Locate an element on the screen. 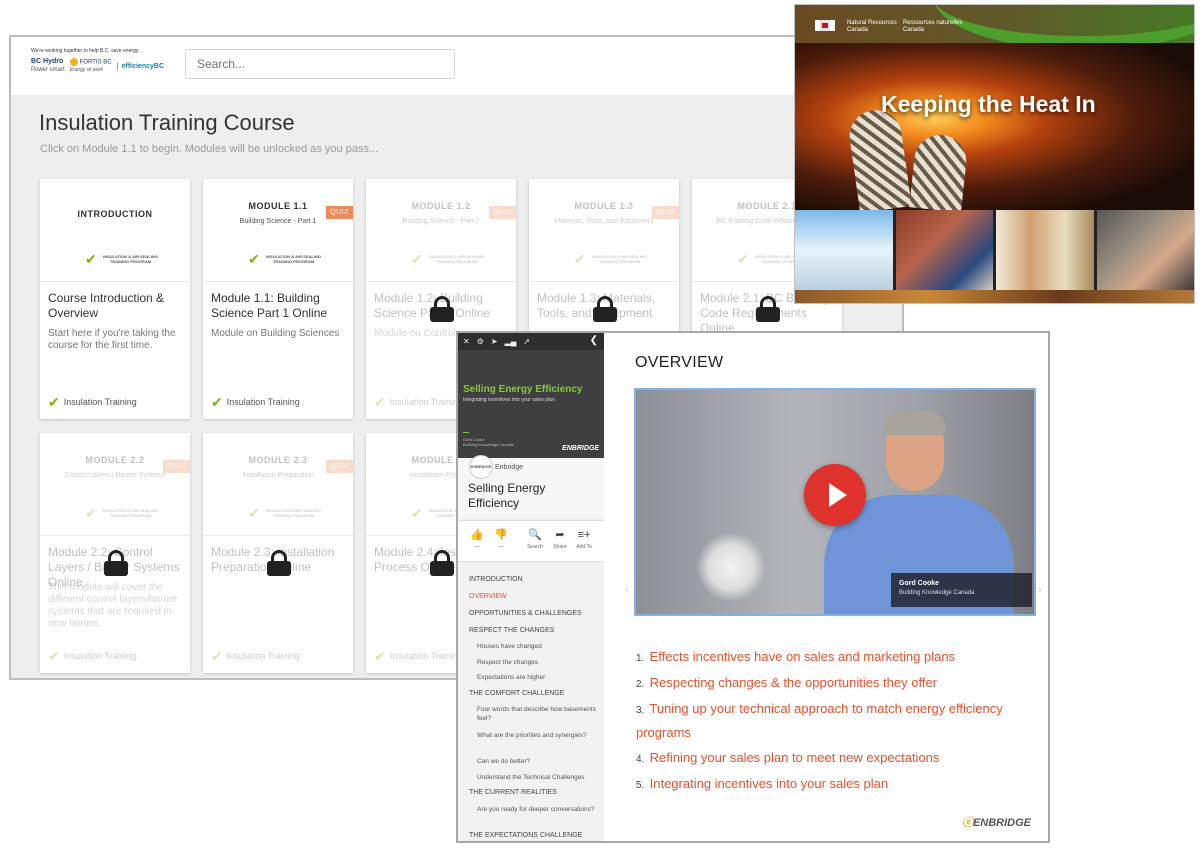 This screenshot has height=859, width=1200. thumbs-down-button: 👎 — is located at coordinates (501, 539).